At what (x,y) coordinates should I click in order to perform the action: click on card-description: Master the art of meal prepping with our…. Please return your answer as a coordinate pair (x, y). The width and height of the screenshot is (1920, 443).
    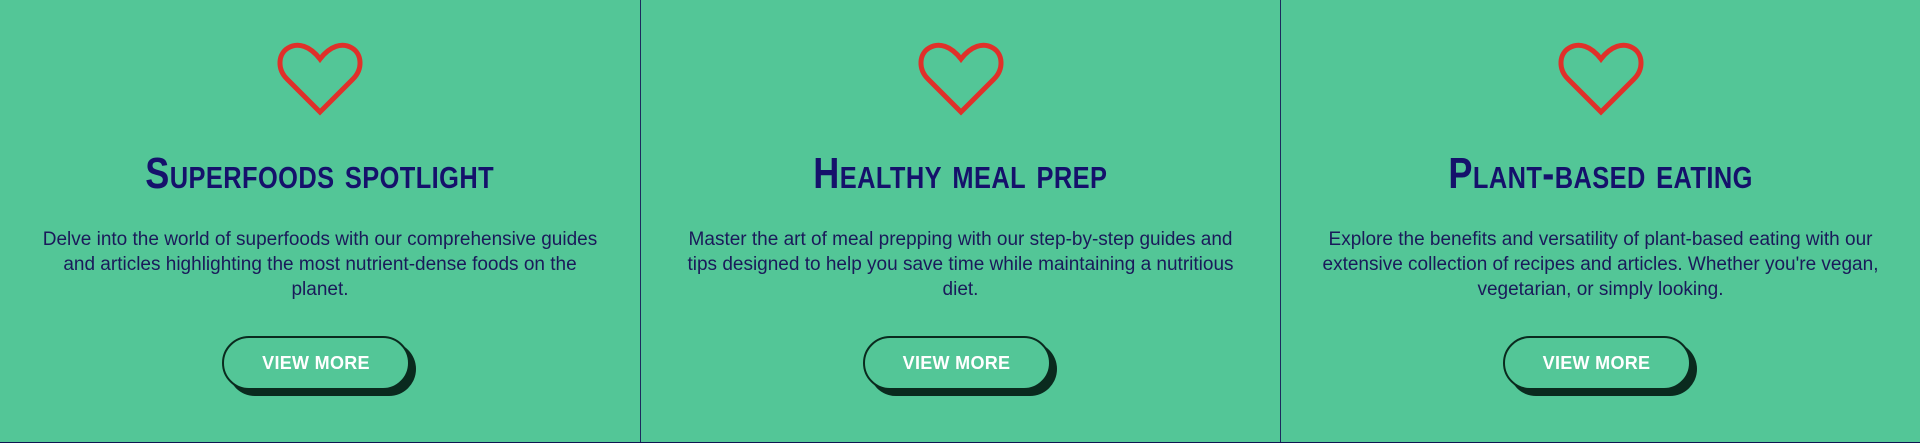
    Looking at the image, I should click on (960, 264).